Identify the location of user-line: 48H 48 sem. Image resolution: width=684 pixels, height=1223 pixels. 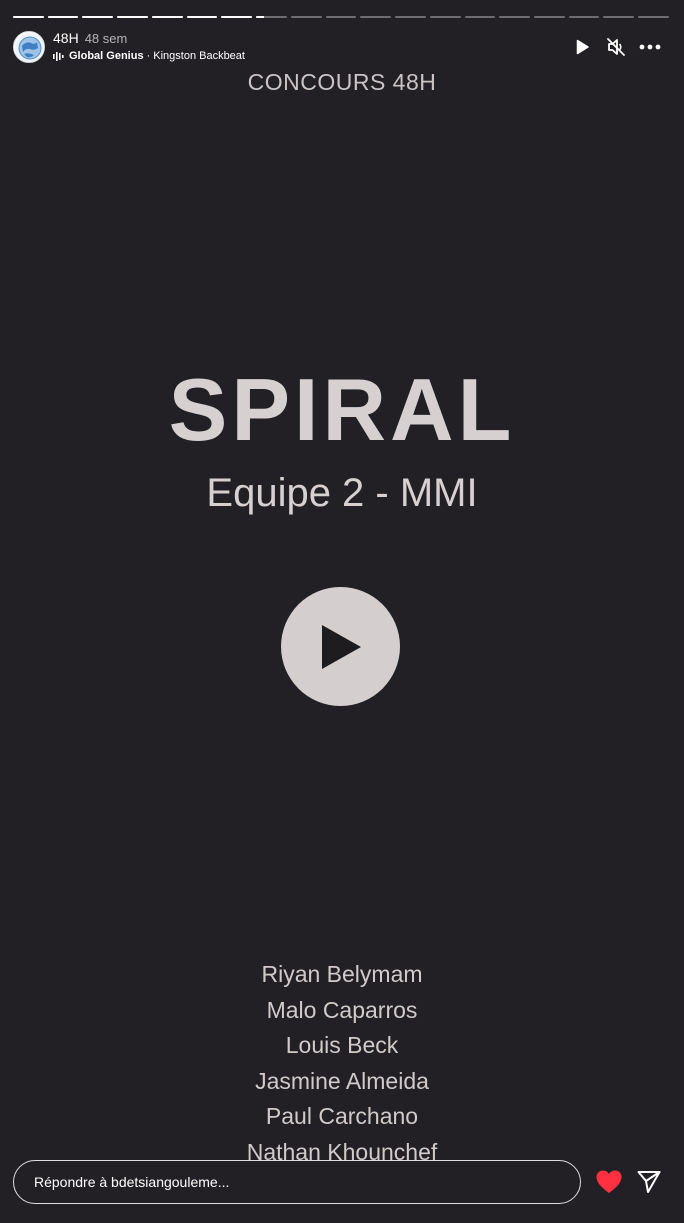
(90, 38).